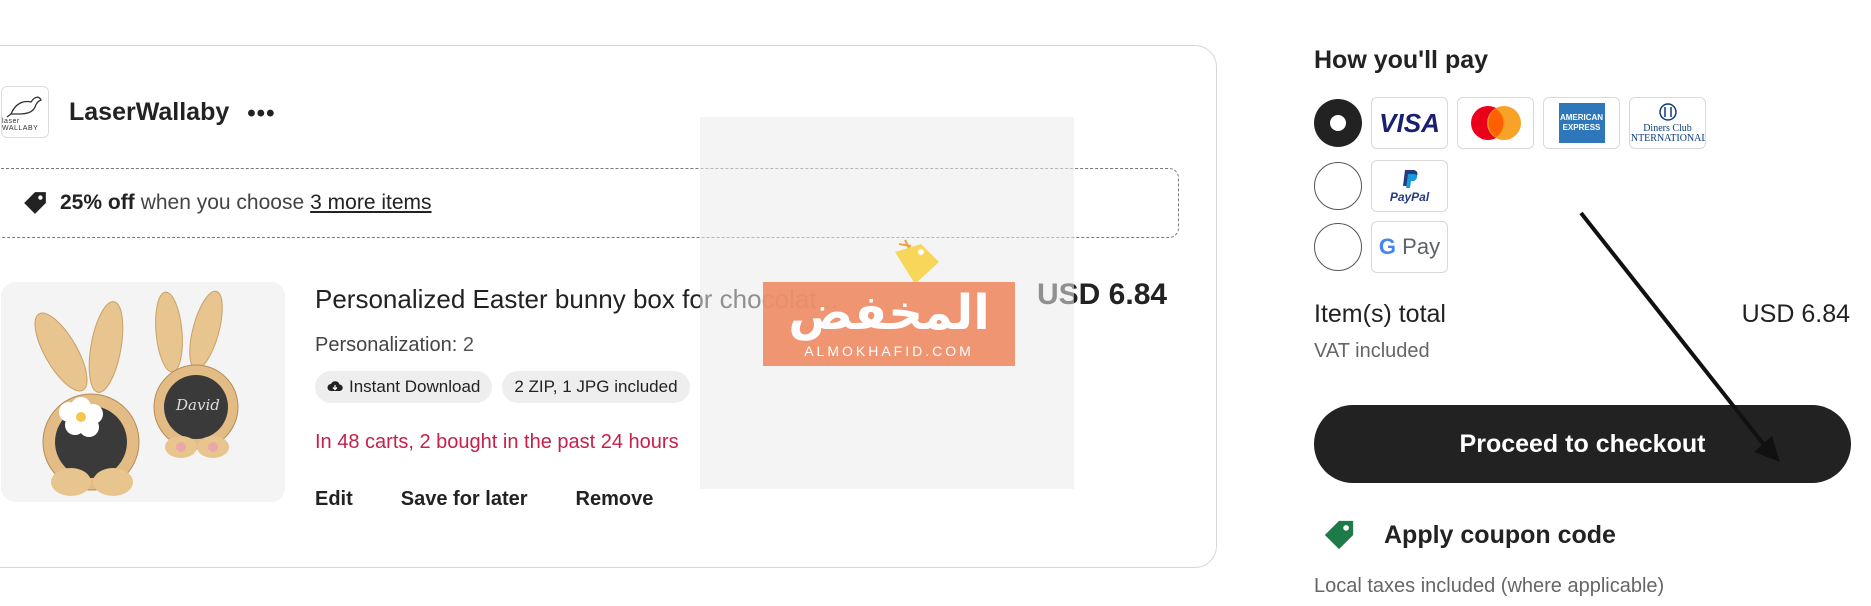  I want to click on watermark-arabic-text: المخفض, so click(889, 313).